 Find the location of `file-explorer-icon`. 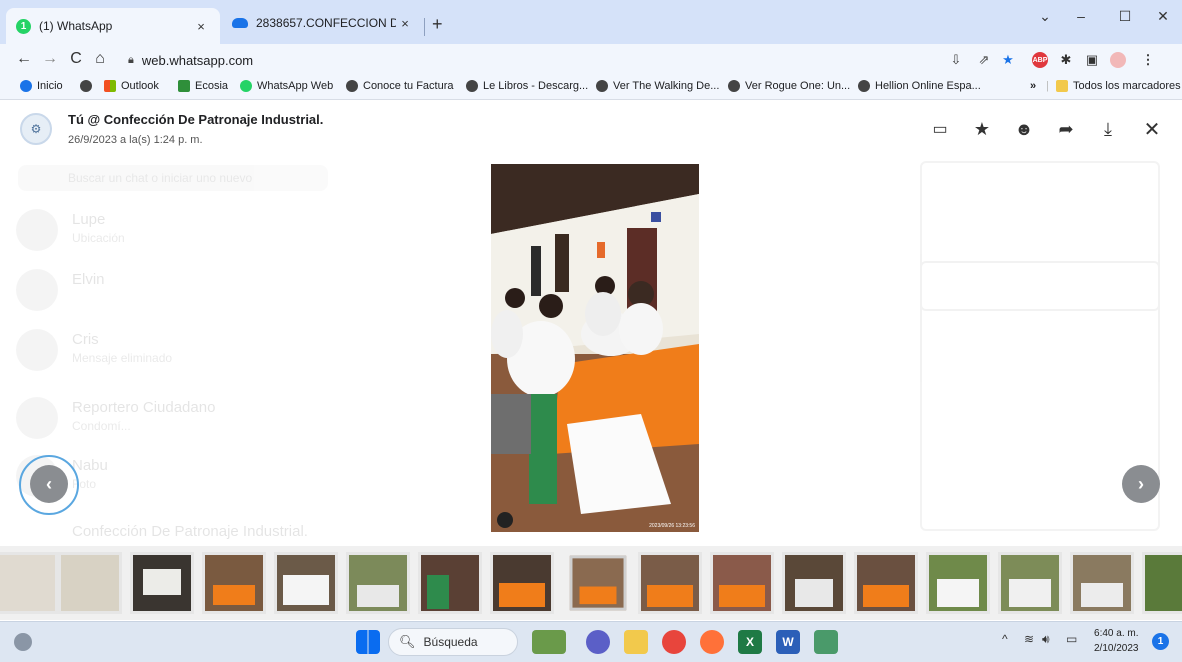

file-explorer-icon is located at coordinates (636, 642).